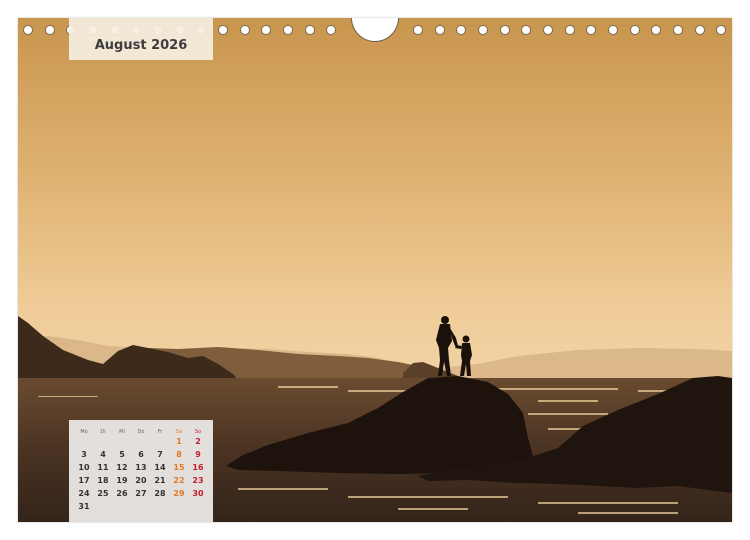 The width and height of the screenshot is (750, 540). What do you see at coordinates (198, 480) in the screenshot?
I see `day-cell: 23` at bounding box center [198, 480].